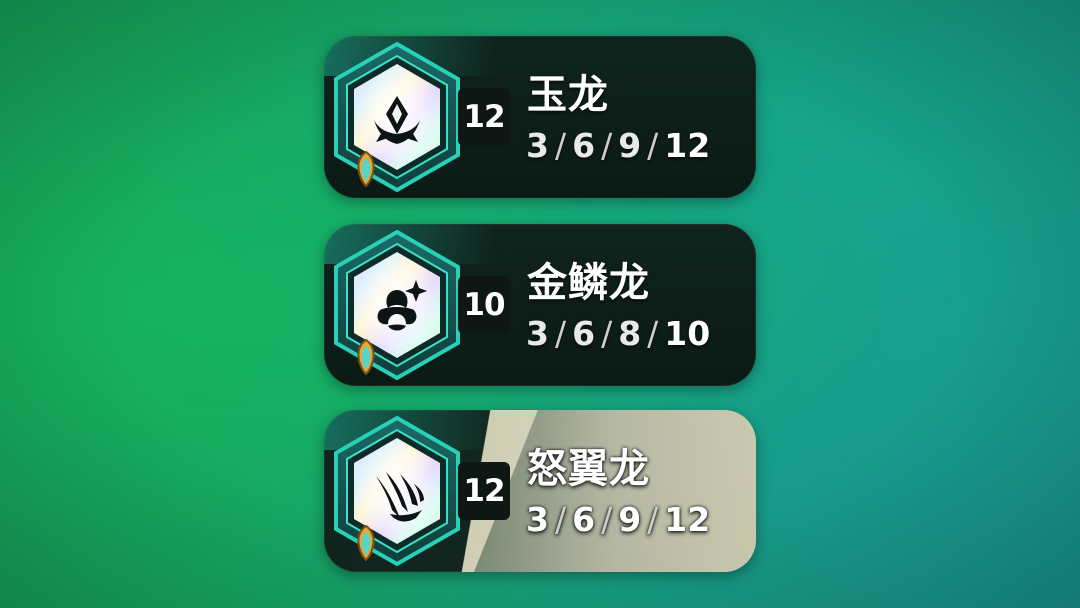 The width and height of the screenshot is (1080, 608). I want to click on trait-name: 金鳞龙, so click(588, 283).